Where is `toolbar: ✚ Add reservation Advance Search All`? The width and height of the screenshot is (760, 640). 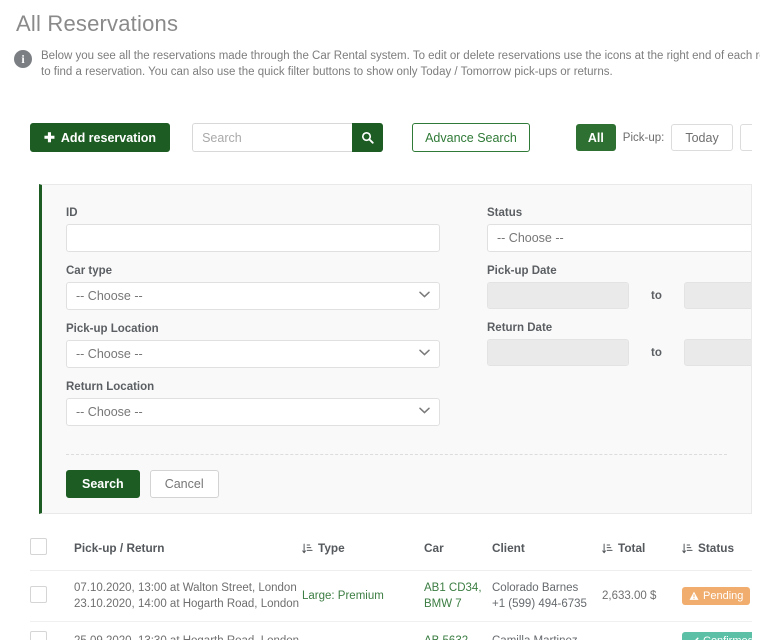 toolbar: ✚ Add reservation Advance Search All is located at coordinates (380, 128).